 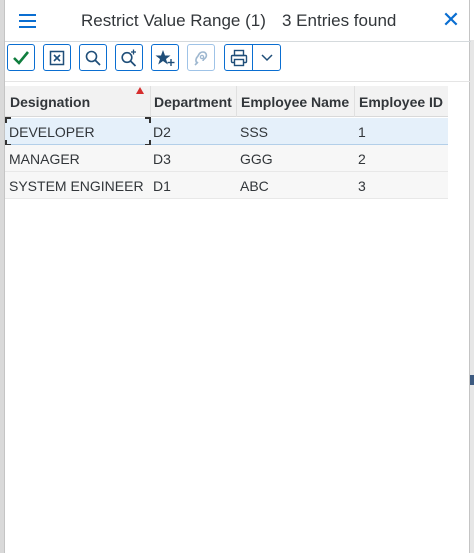 I want to click on background-app-edge-right, so click(x=472, y=296).